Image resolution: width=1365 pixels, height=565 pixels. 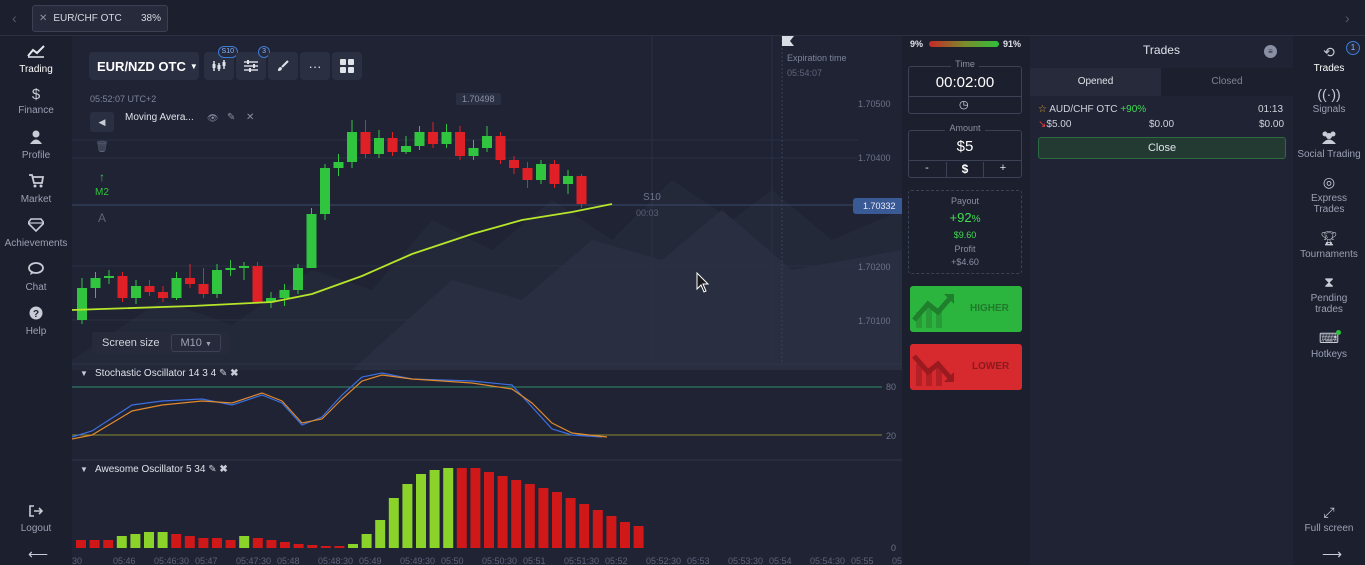 I want to click on hourglass-icon: ⧗, so click(x=1329, y=282).